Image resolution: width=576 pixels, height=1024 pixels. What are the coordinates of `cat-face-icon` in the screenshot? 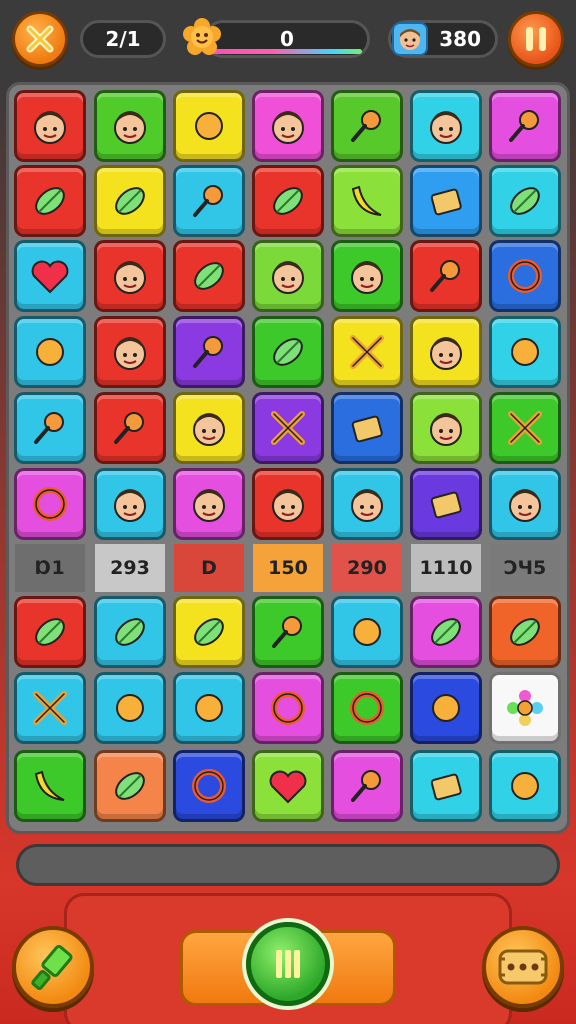 It's located at (130, 127).